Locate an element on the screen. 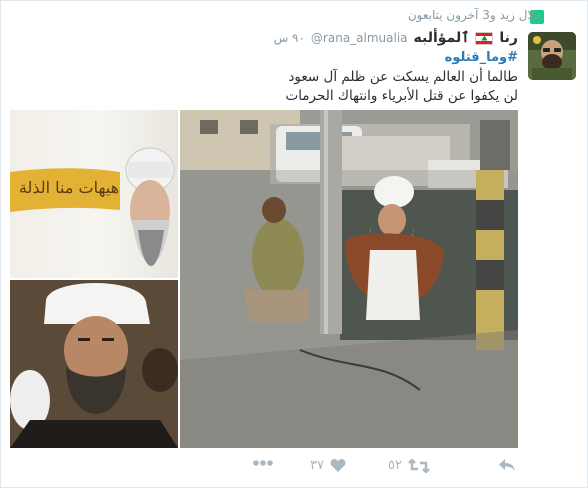 This screenshot has width=588, height=488. media-image-portrait is located at coordinates (94, 364).